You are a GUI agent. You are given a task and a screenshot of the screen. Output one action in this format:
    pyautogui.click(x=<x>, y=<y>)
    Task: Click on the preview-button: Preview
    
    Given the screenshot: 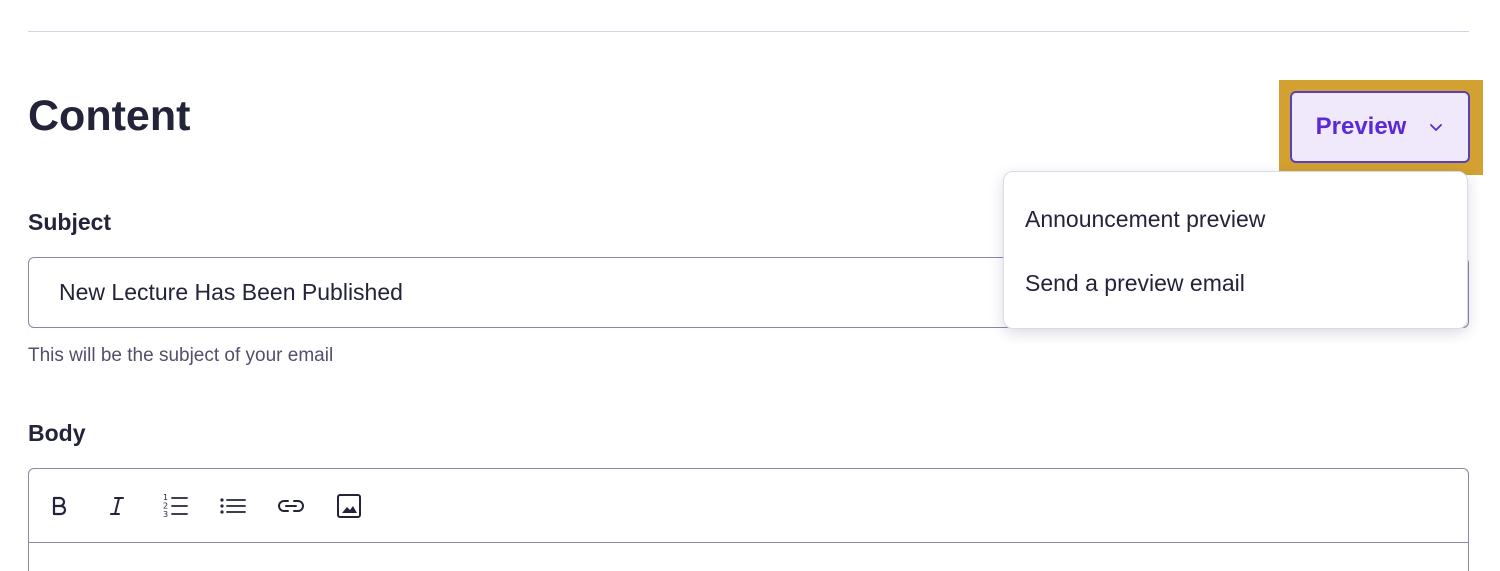 What is the action you would take?
    pyautogui.click(x=1380, y=127)
    